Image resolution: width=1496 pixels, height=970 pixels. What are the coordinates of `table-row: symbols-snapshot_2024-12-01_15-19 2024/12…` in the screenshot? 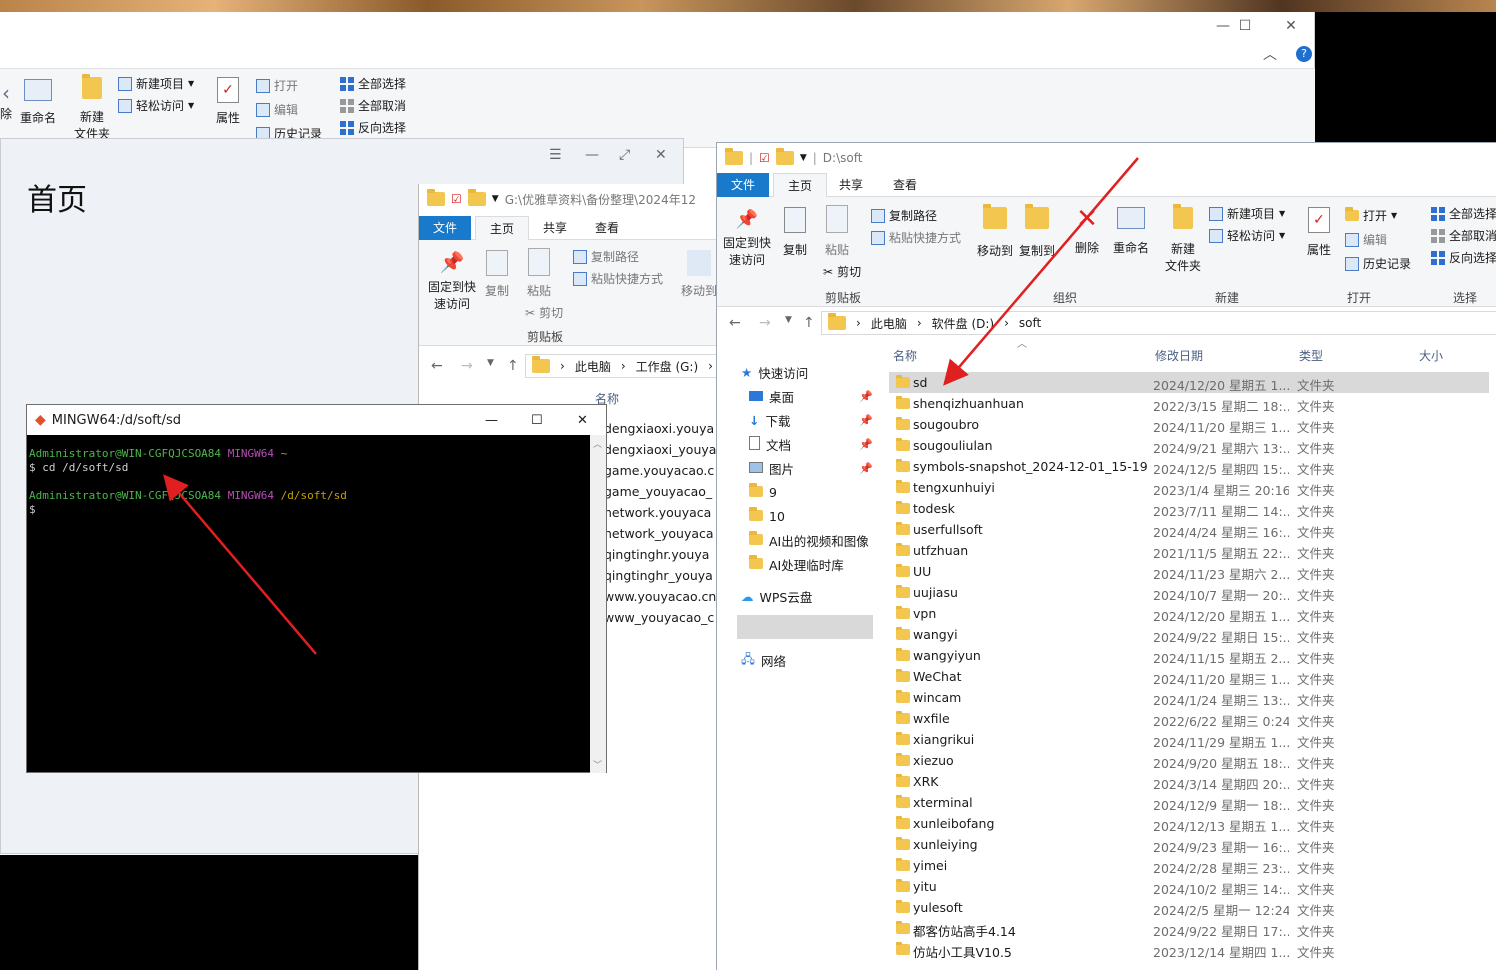 It's located at (1189, 466).